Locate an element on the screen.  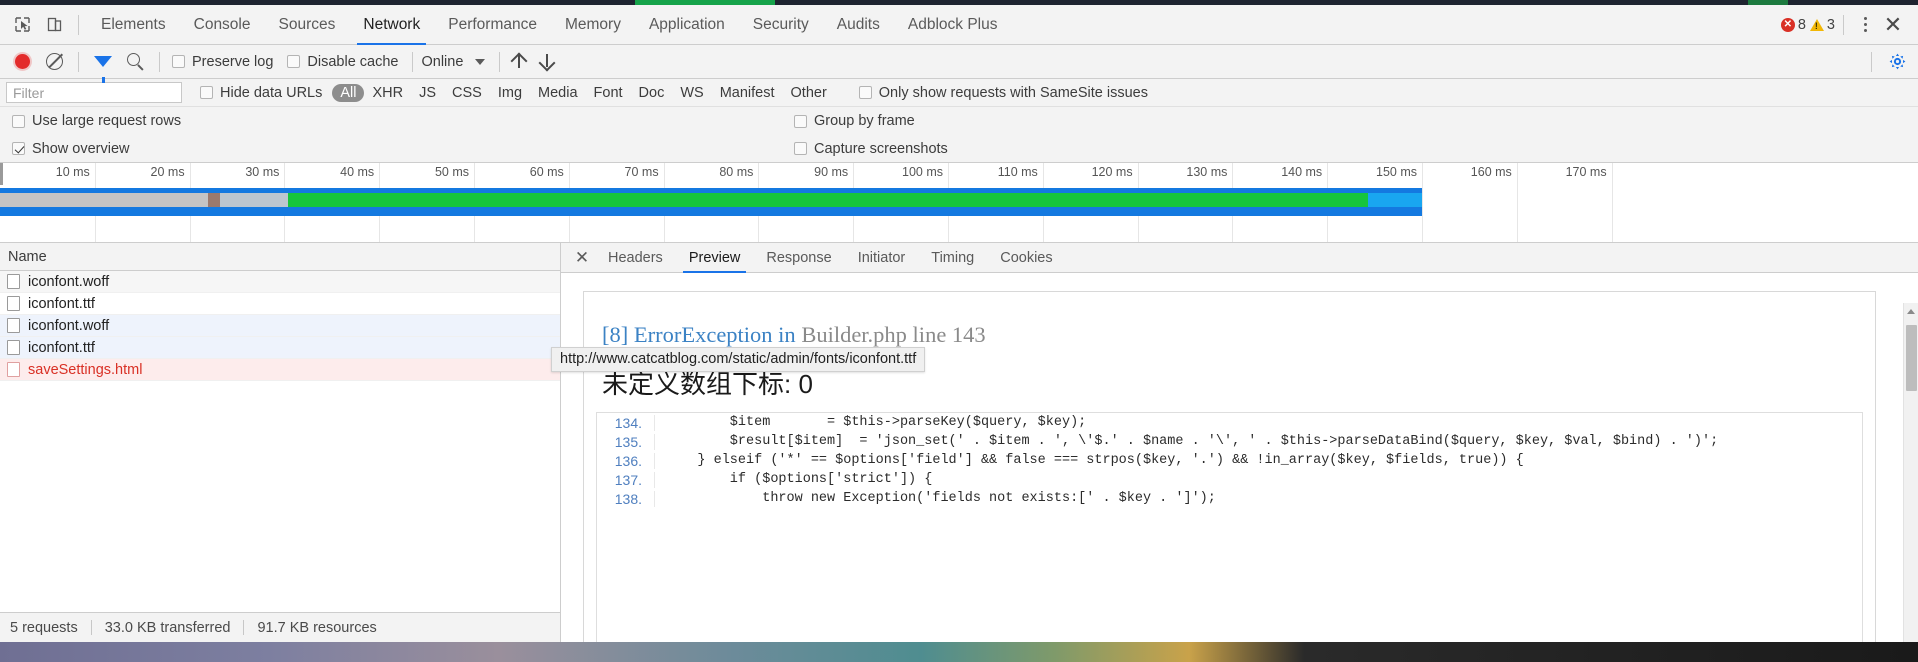
clear-button is located at coordinates (54, 62).